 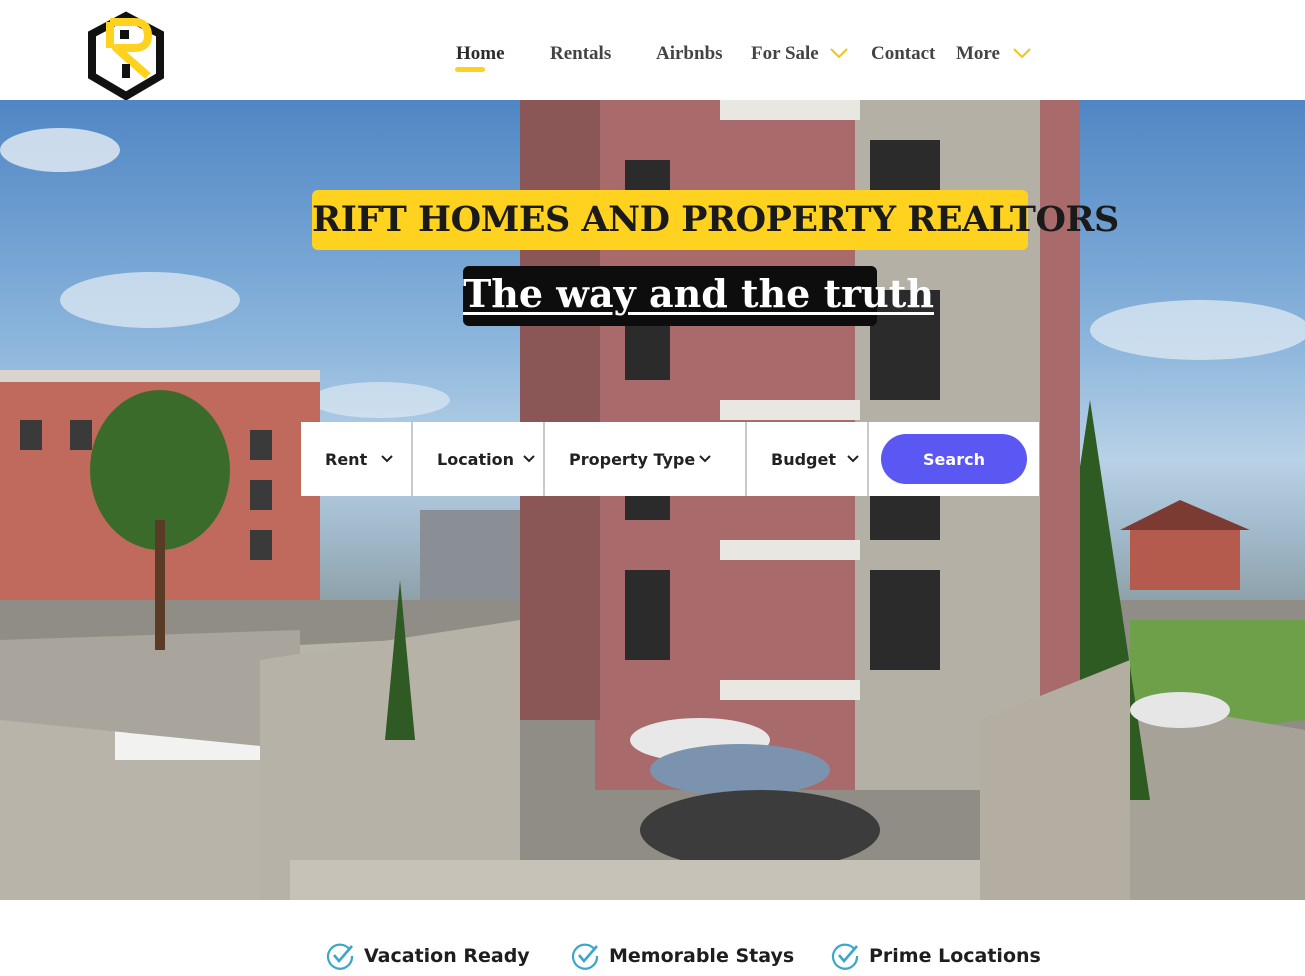 What do you see at coordinates (480, 54) in the screenshot?
I see `nav-home: Home` at bounding box center [480, 54].